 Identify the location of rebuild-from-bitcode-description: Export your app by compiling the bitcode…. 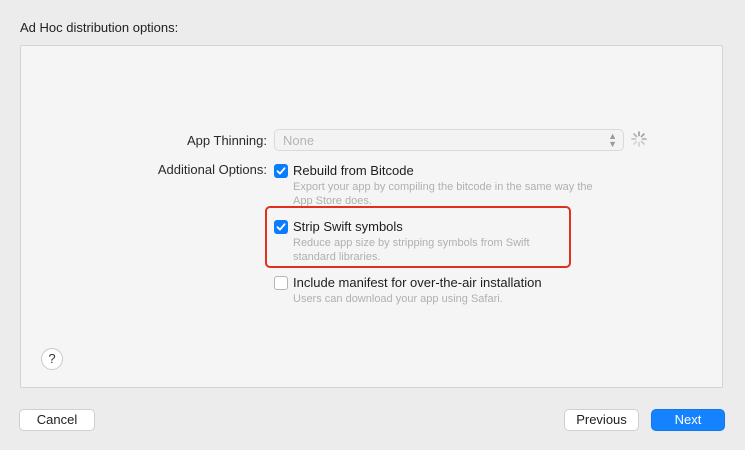
(458, 194).